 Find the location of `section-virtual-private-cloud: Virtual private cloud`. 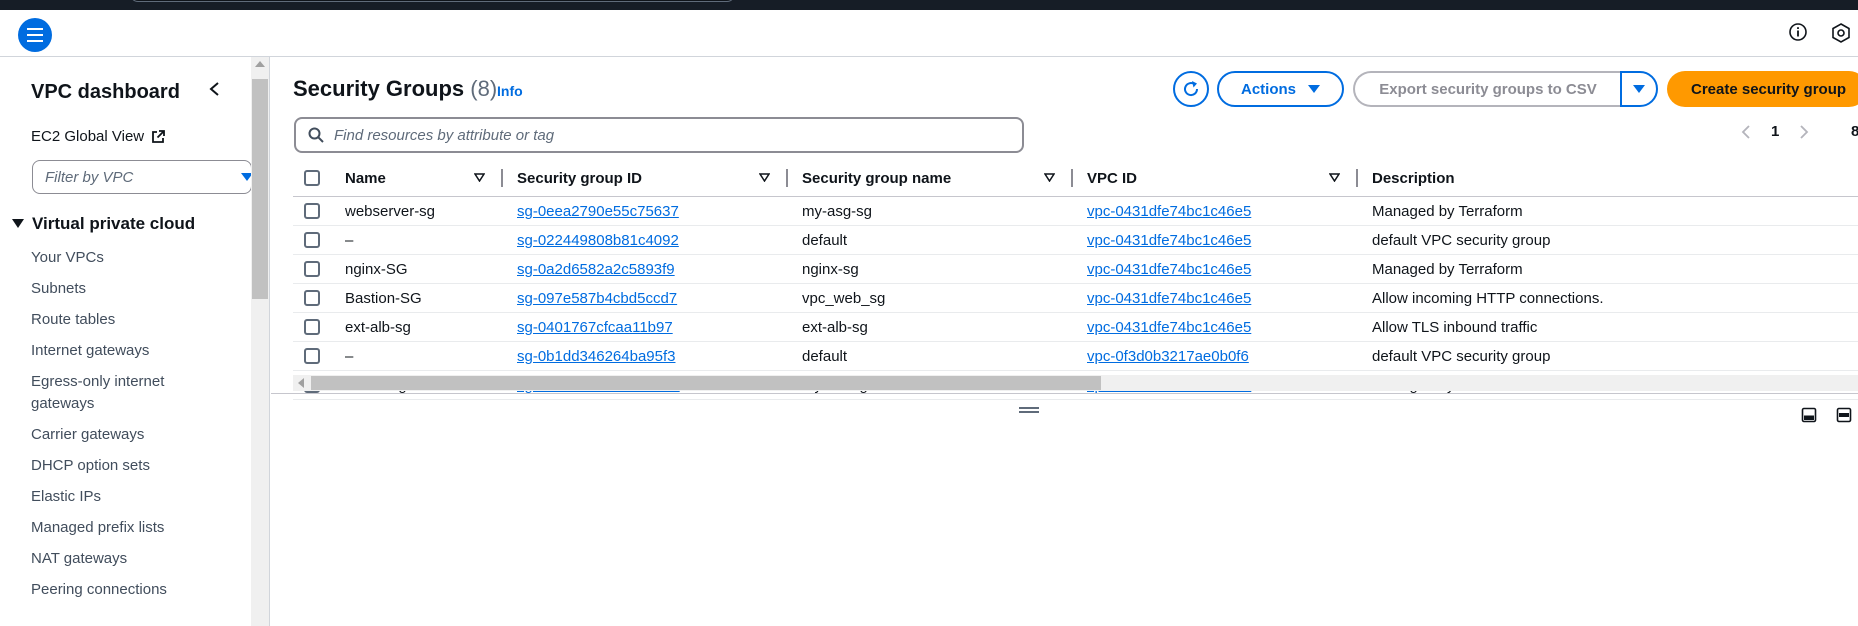

section-virtual-private-cloud: Virtual private cloud is located at coordinates (103, 224).